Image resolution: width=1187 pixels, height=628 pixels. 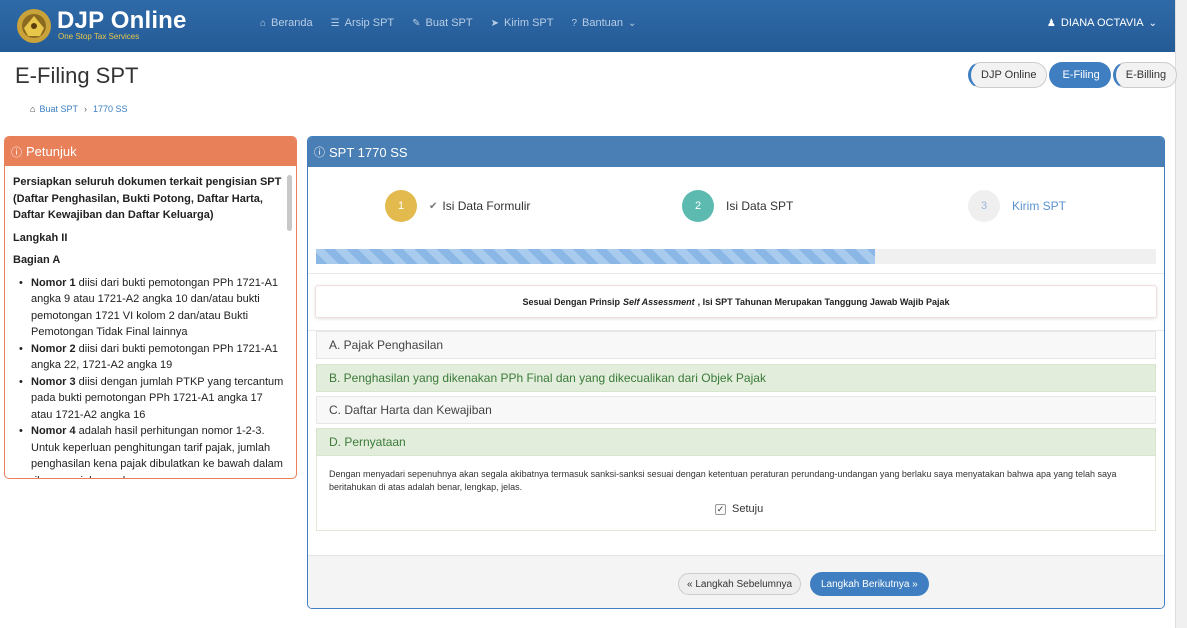 I want to click on pill-e-filing: E-Filing, so click(x=1080, y=75).